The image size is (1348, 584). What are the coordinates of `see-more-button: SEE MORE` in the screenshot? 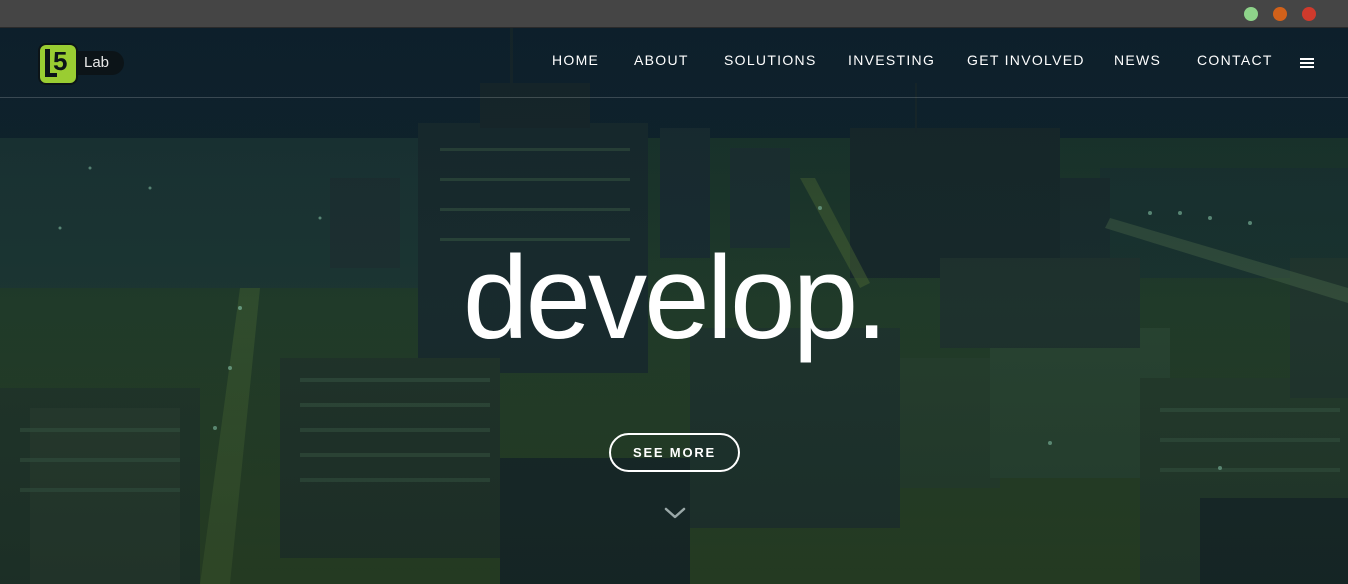 It's located at (674, 452).